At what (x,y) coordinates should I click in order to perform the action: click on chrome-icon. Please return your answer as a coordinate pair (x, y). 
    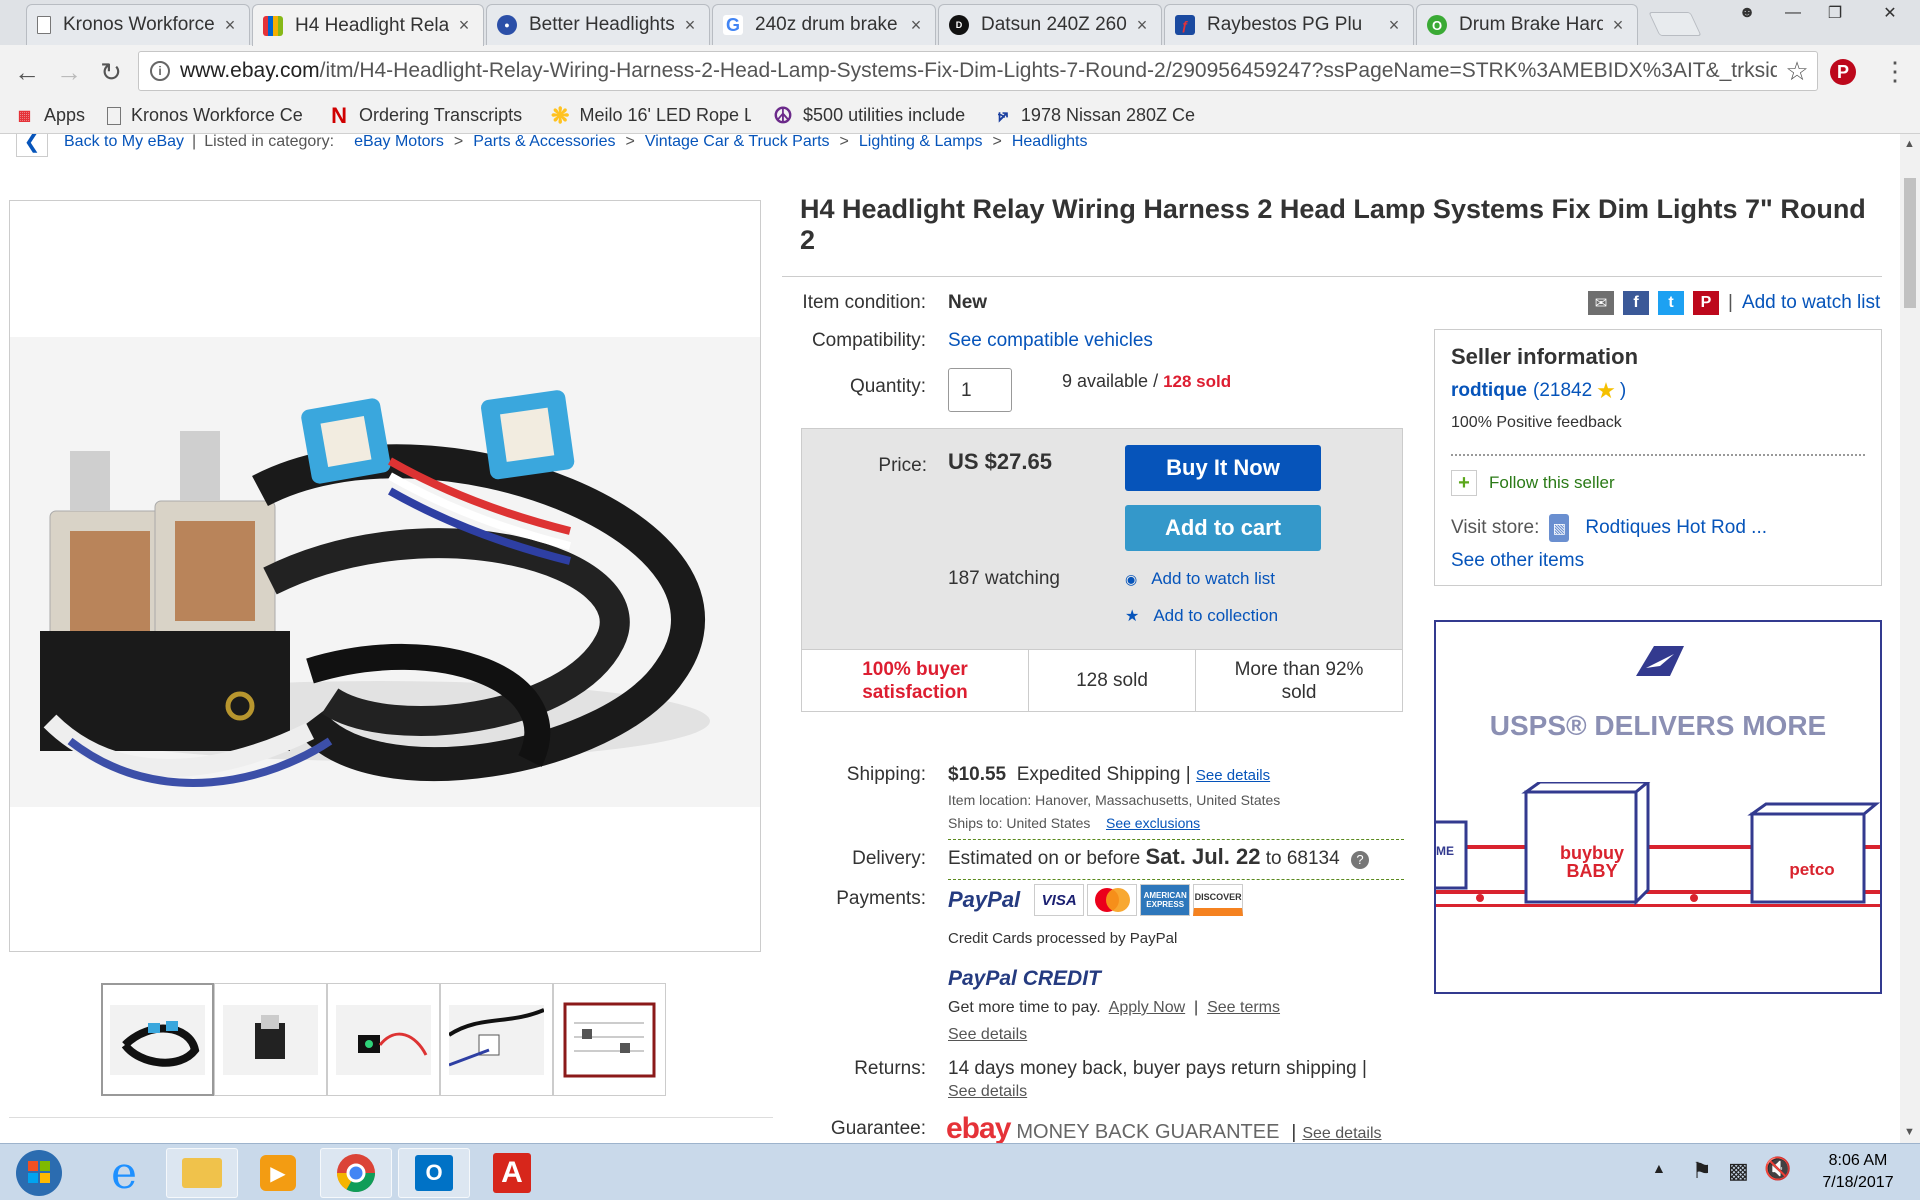
    Looking at the image, I should click on (356, 1173).